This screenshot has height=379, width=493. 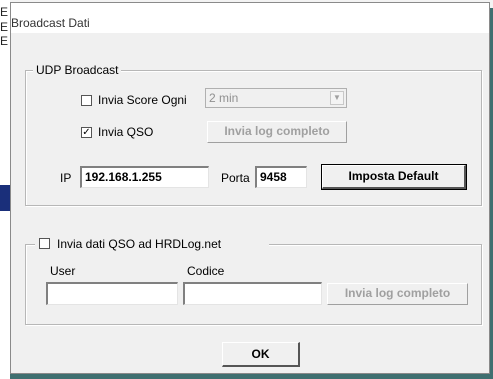 I want to click on score-interval-select: 2 min ▼, so click(x=276, y=98).